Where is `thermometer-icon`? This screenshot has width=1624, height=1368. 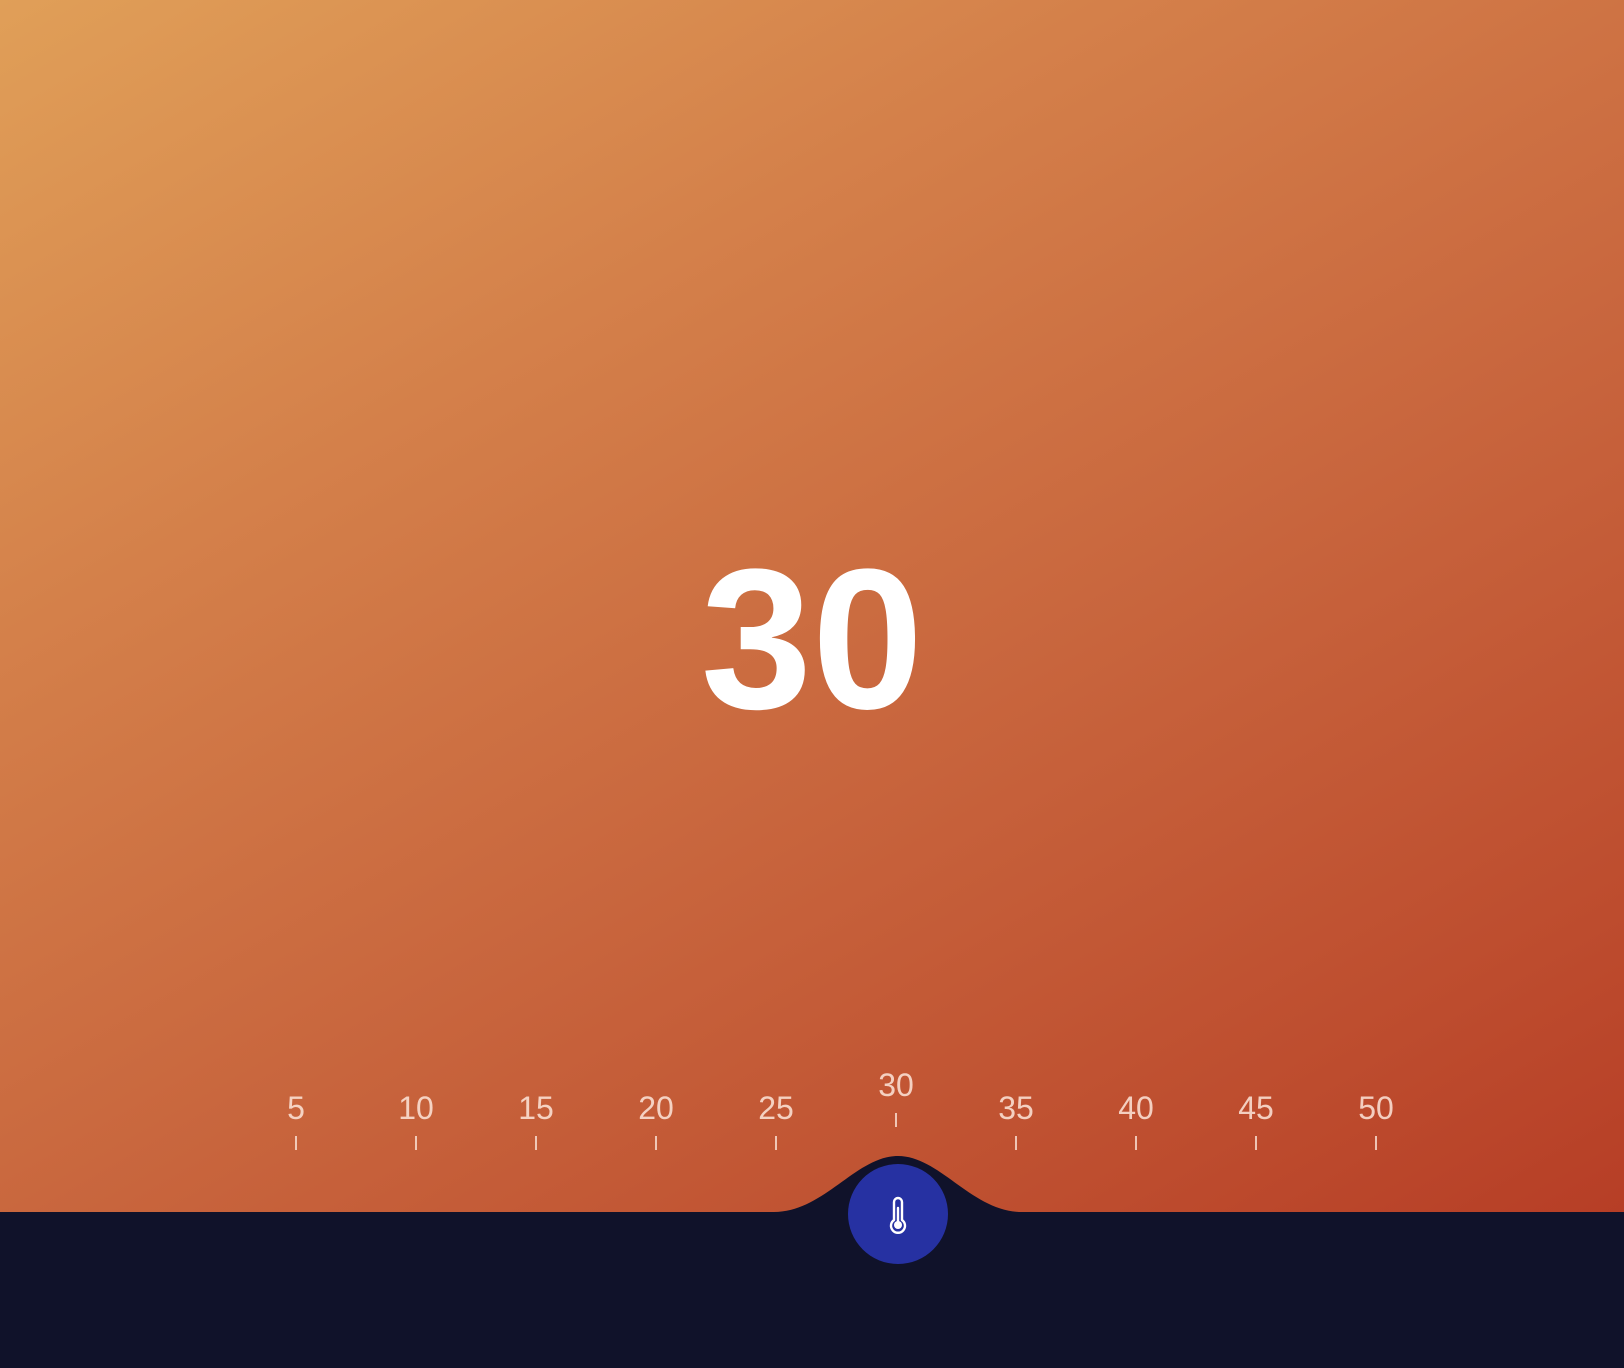
thermometer-icon is located at coordinates (898, 1214).